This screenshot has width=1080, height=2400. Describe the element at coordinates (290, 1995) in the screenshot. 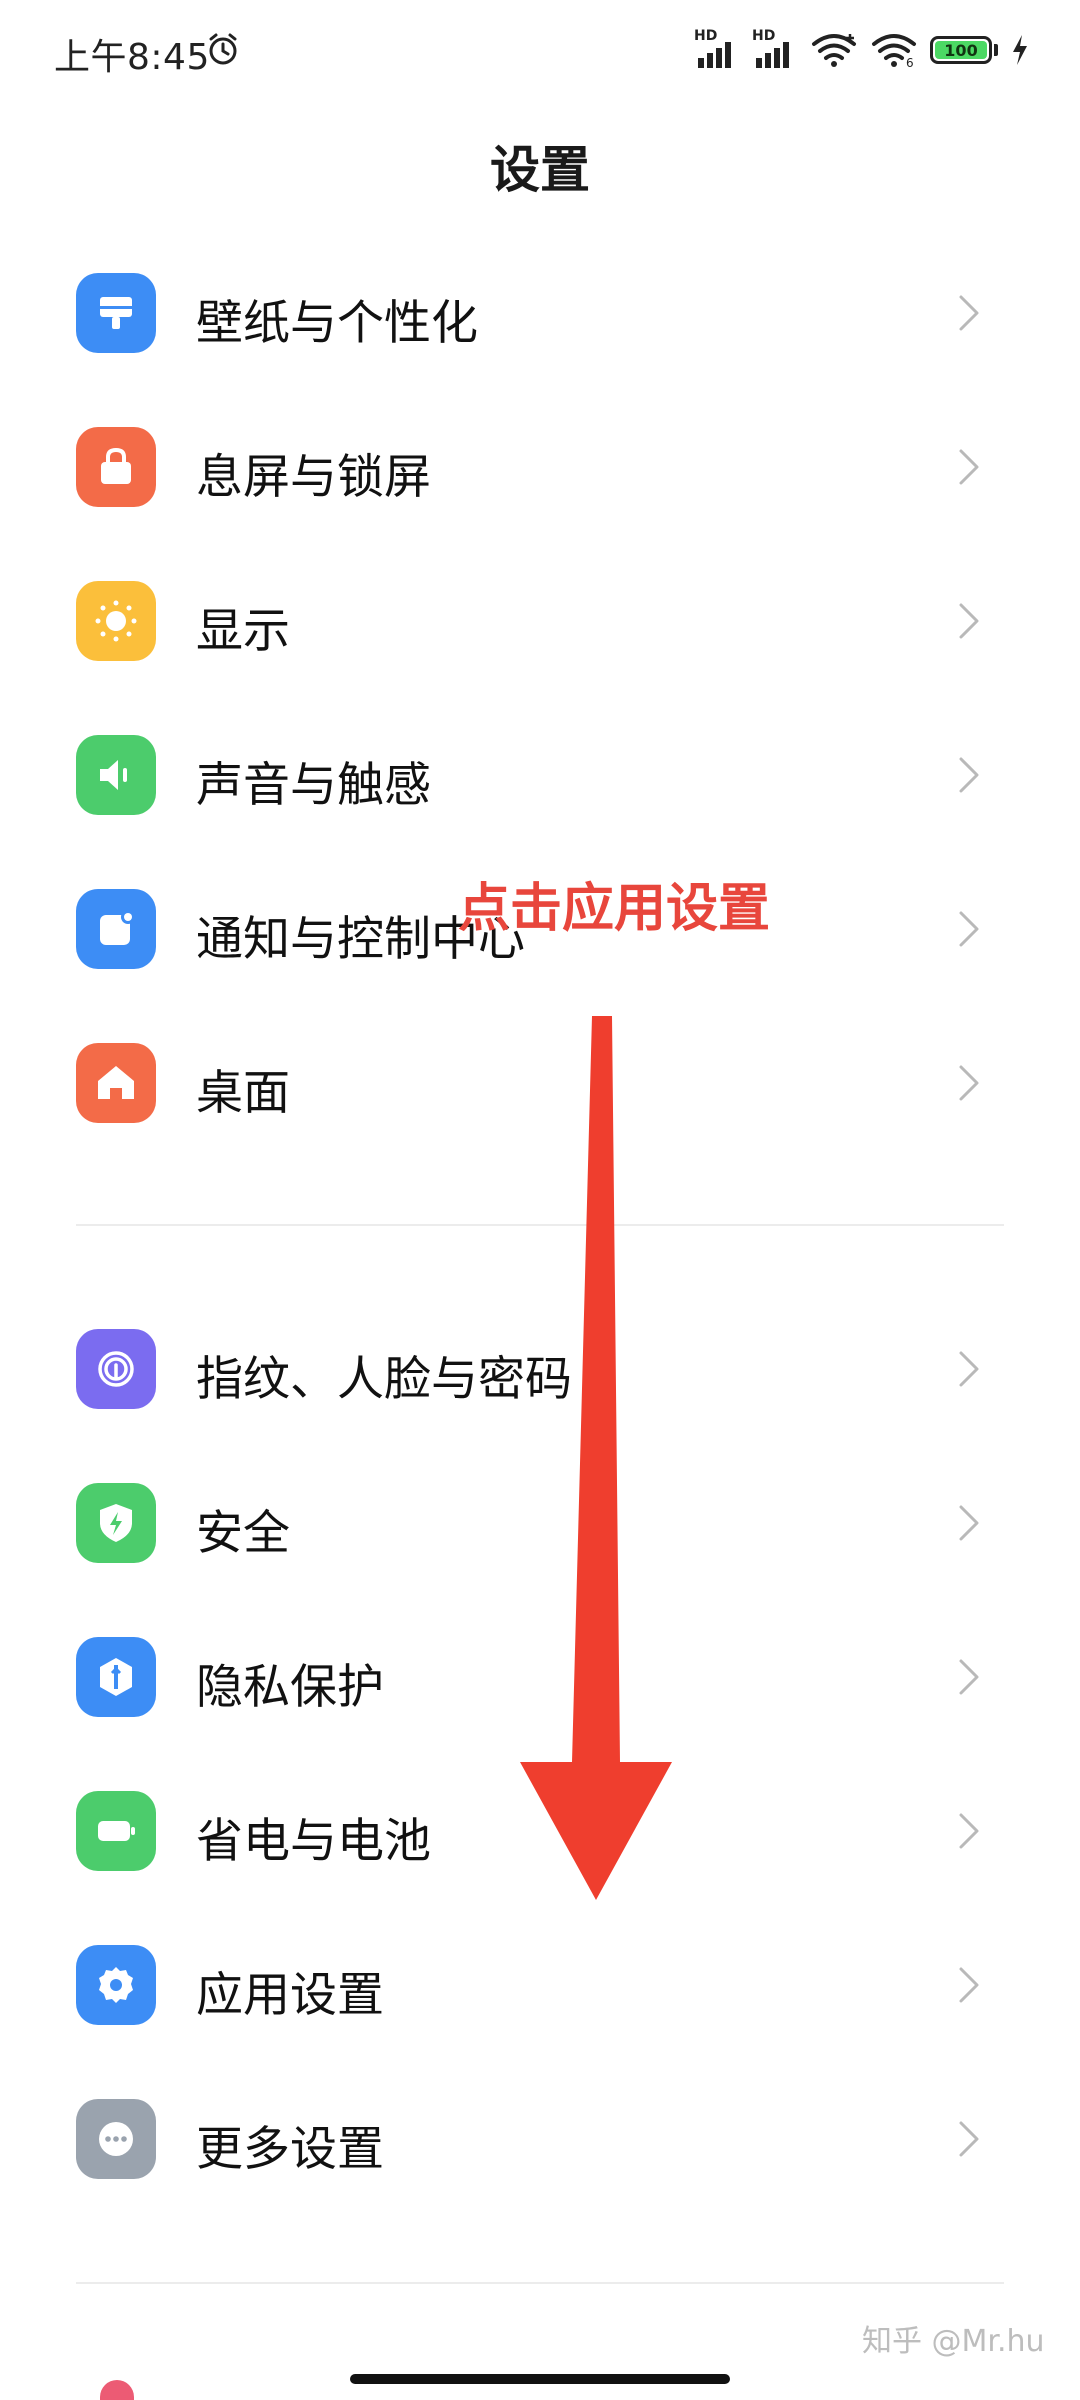

I see `settings-item-label: 应用设置` at that location.